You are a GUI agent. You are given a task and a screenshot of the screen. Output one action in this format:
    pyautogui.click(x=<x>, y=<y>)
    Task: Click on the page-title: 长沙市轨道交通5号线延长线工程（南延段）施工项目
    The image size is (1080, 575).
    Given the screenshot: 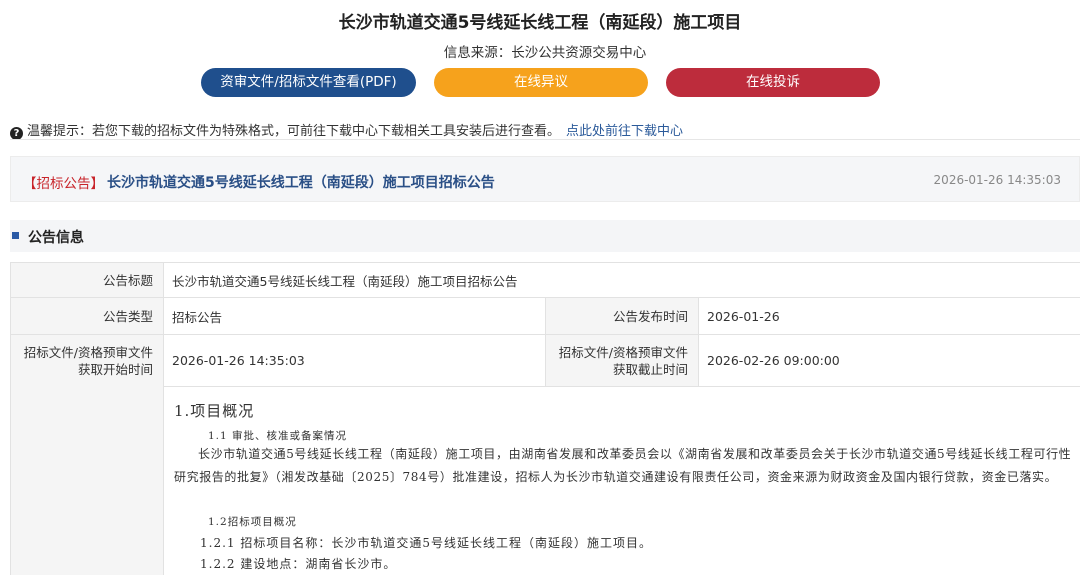 What is the action you would take?
    pyautogui.click(x=540, y=23)
    